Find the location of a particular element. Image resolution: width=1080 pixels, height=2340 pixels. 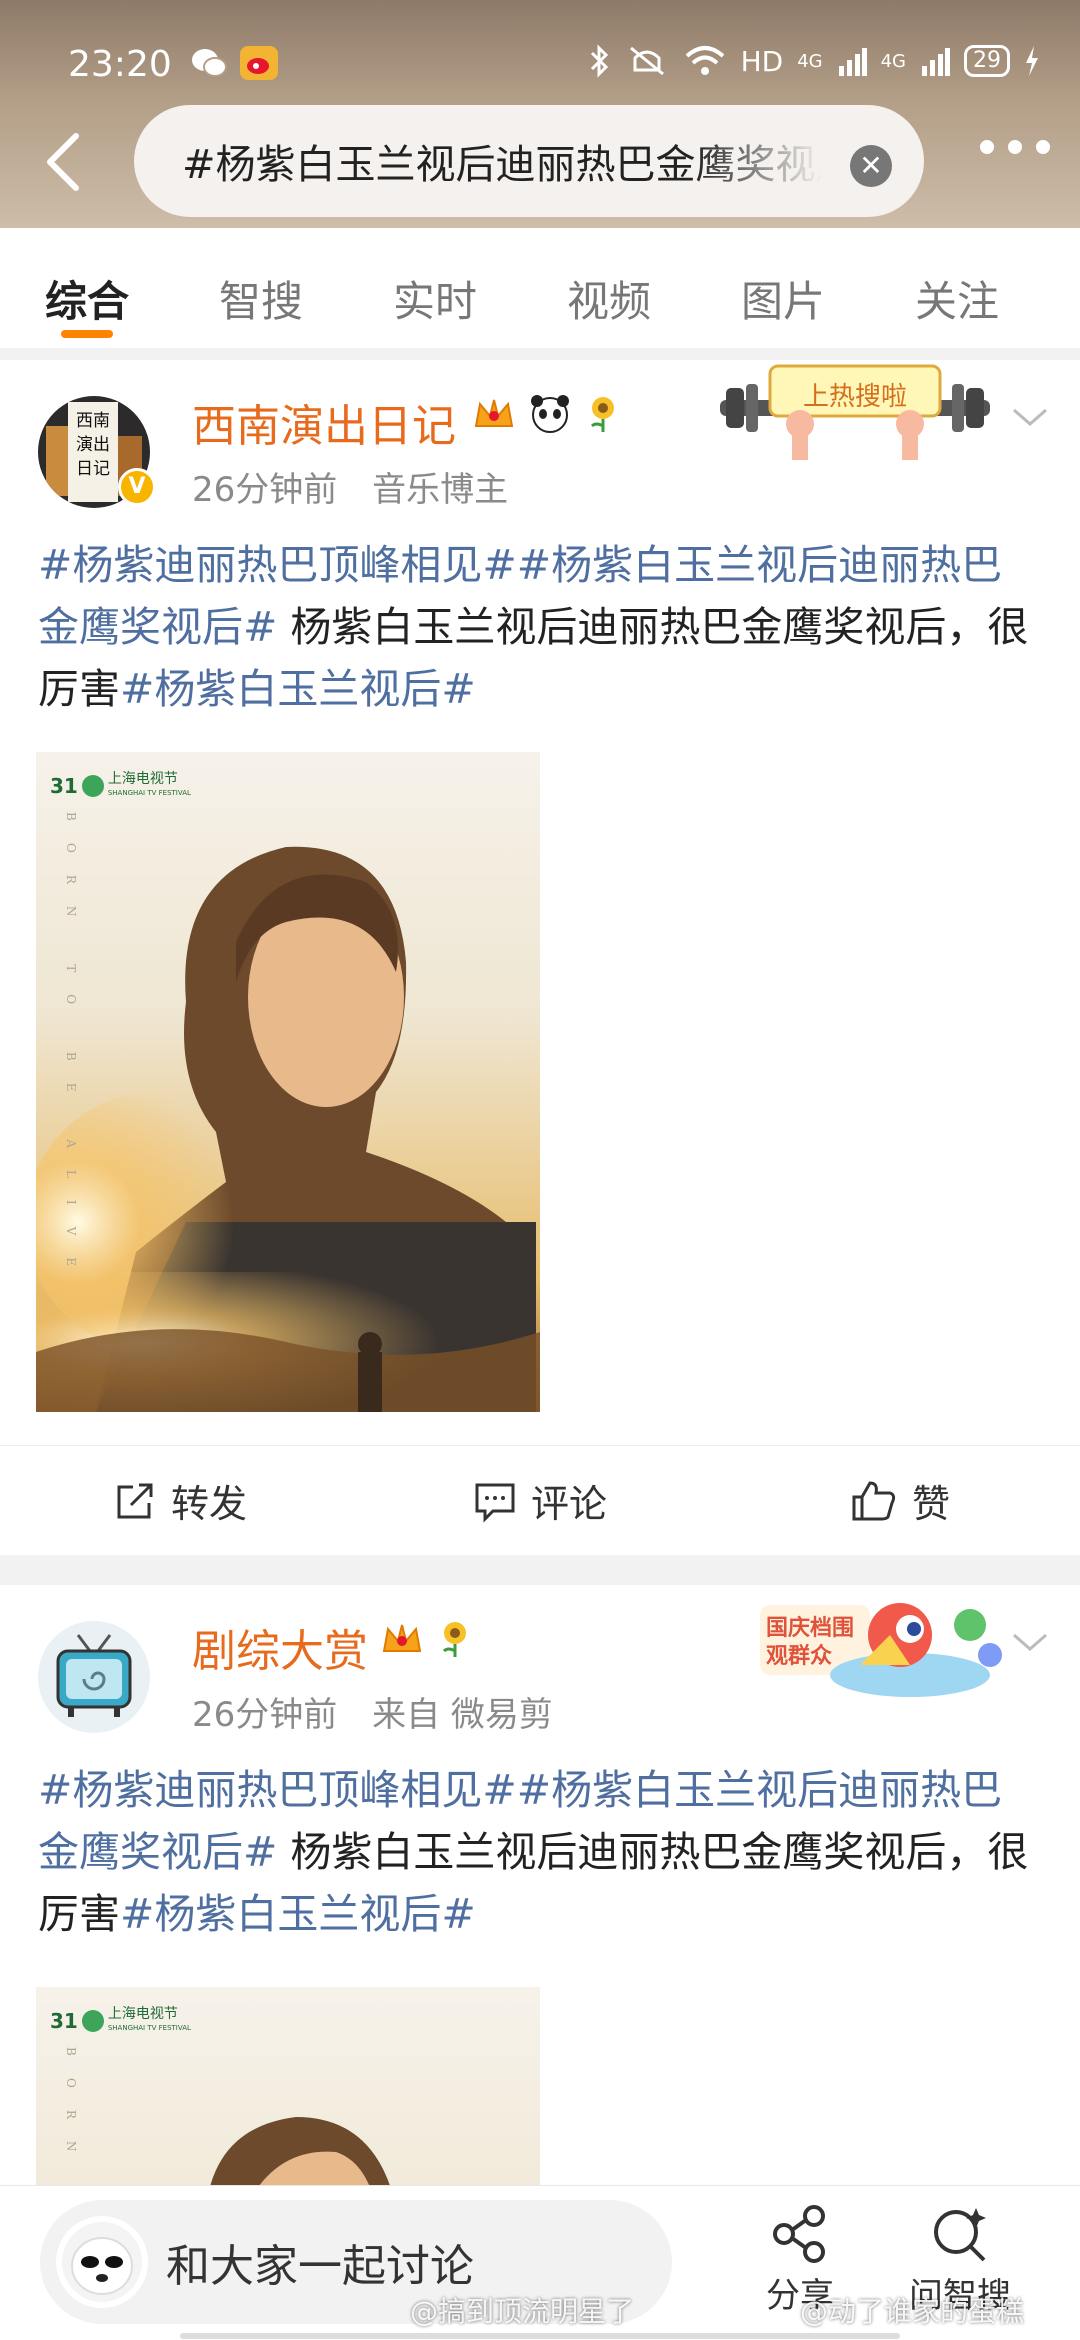

tab-realtime: 实时 is located at coordinates (435, 288).